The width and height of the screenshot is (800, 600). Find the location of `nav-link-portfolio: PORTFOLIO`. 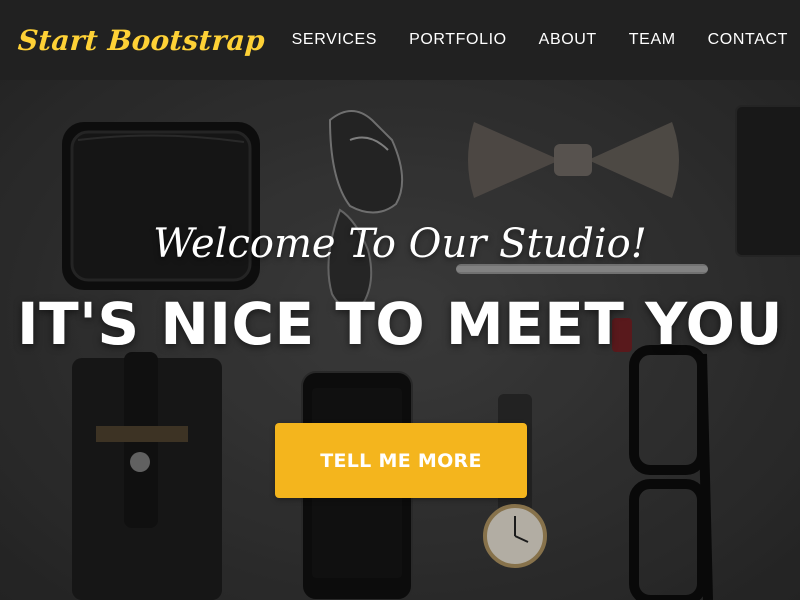

nav-link-portfolio: PORTFOLIO is located at coordinates (458, 40).